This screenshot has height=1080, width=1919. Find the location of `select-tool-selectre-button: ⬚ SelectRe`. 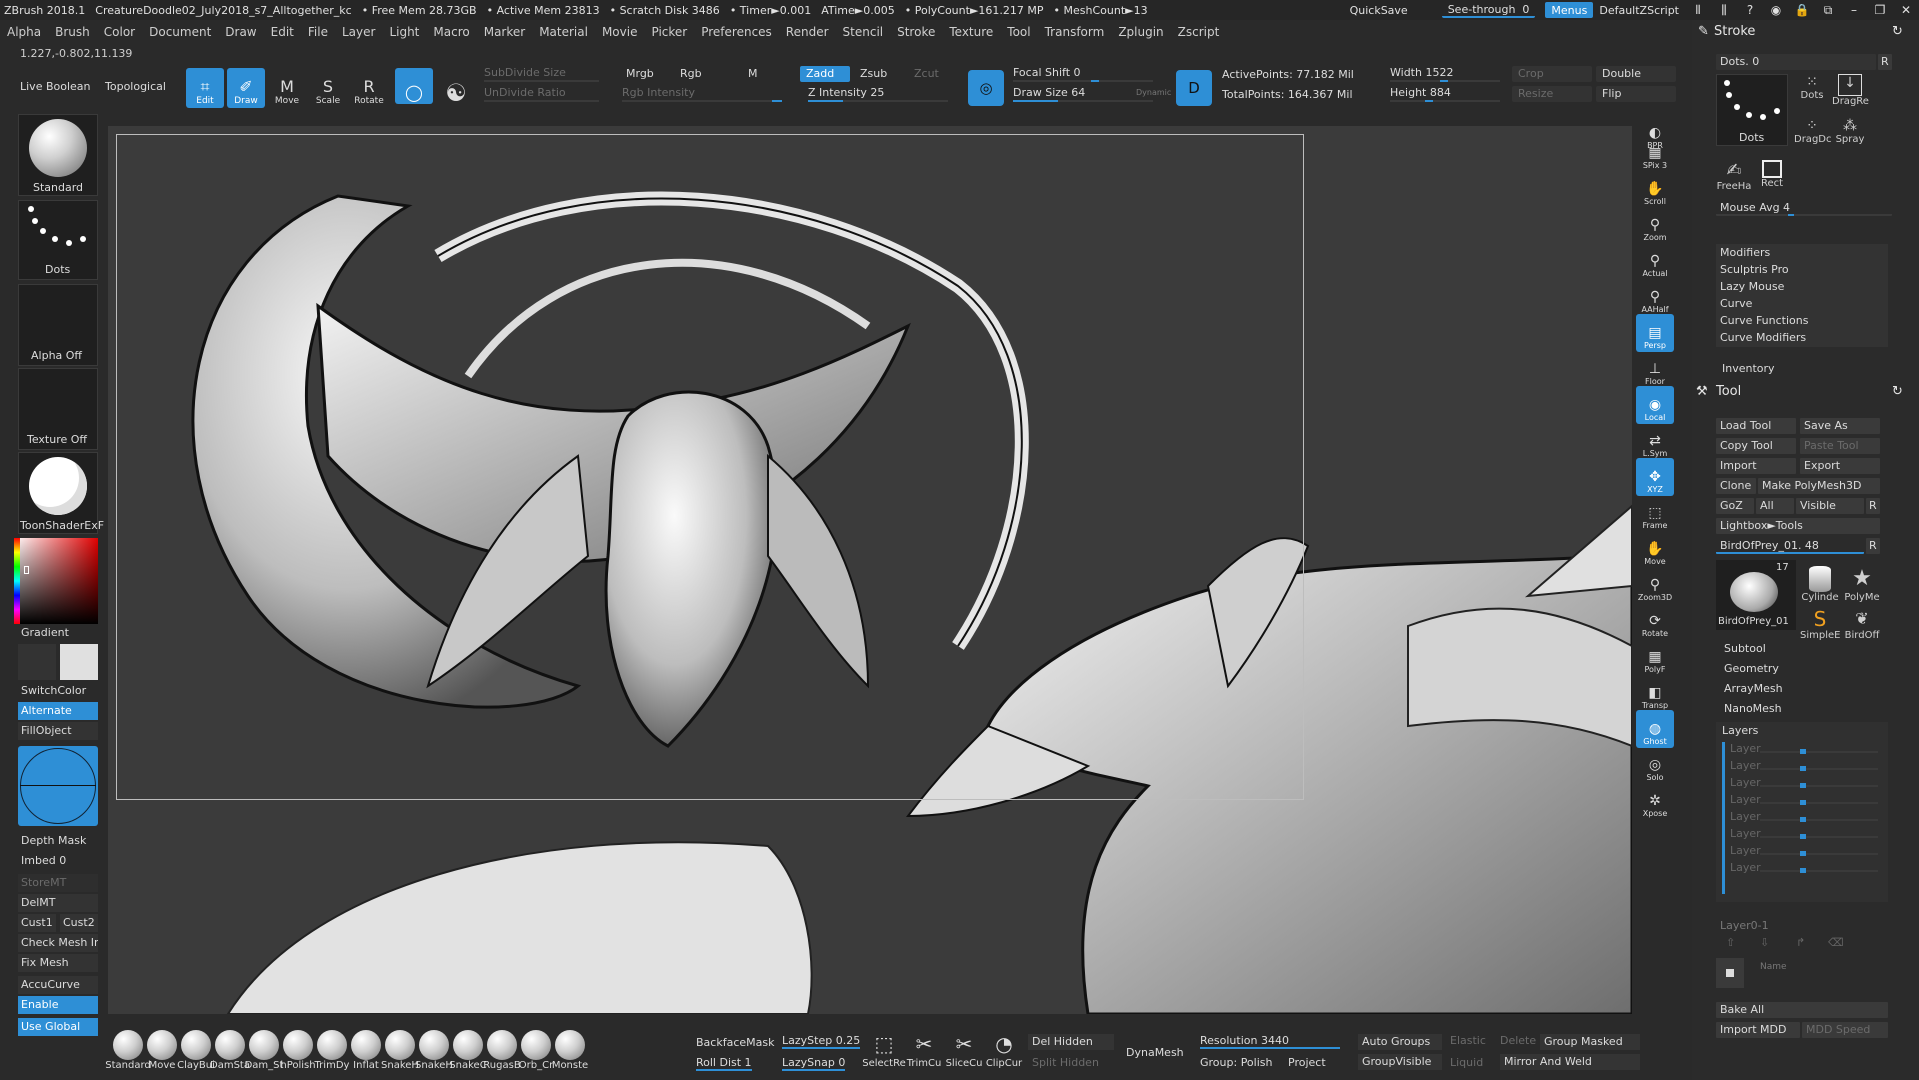

select-tool-selectre-button: ⬚ SelectRe is located at coordinates (884, 1053).